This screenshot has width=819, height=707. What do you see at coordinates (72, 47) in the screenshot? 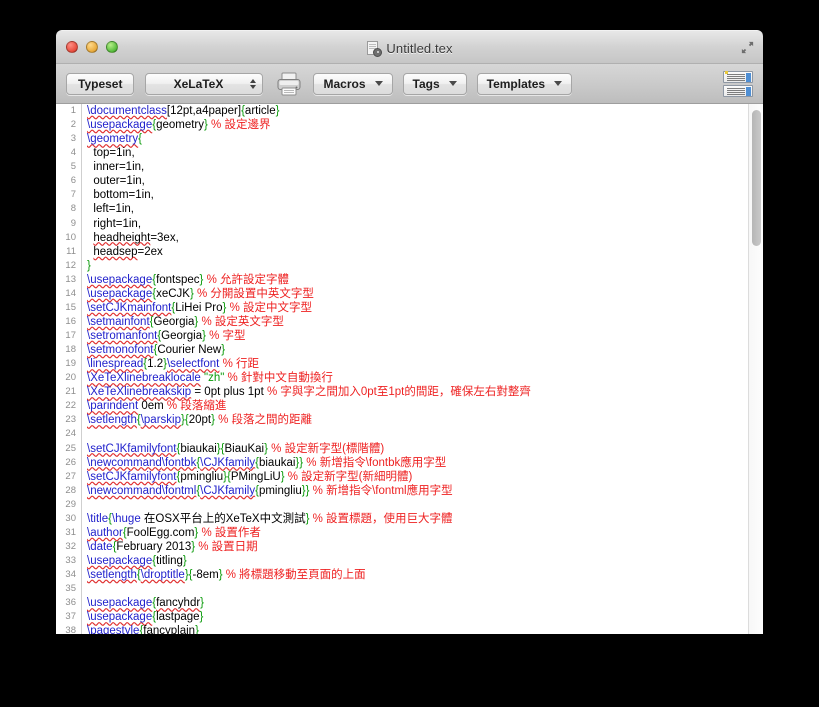
I see `close-window-button` at bounding box center [72, 47].